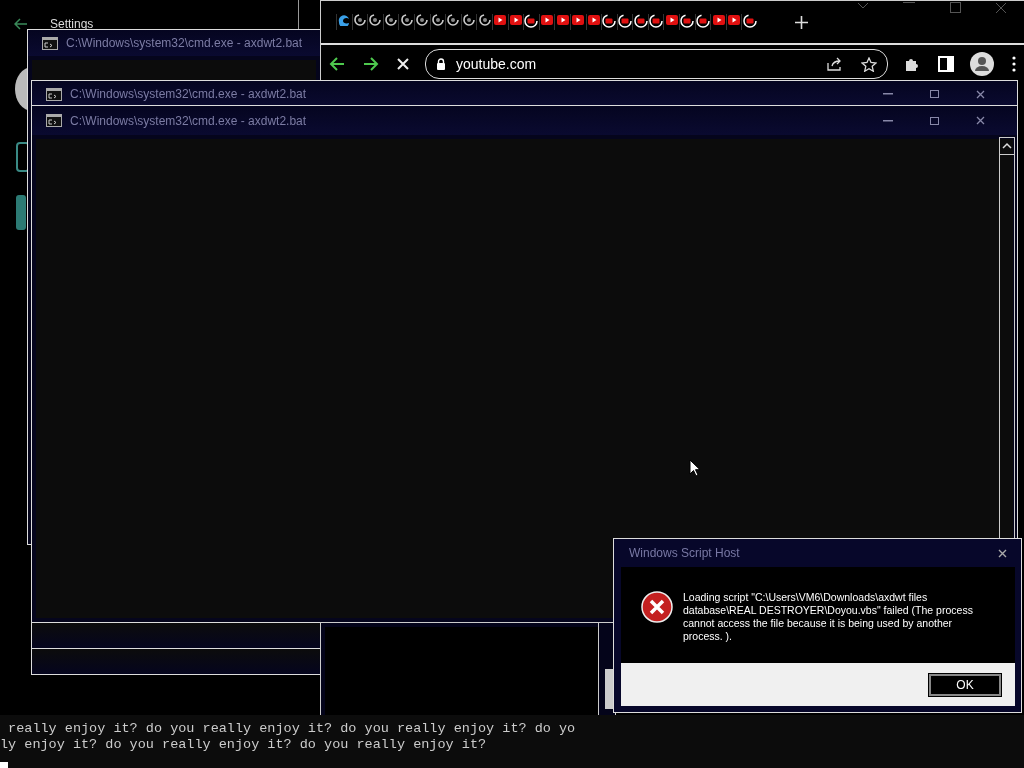 This screenshot has width=1024, height=768. I want to click on profile-icon, so click(982, 64).